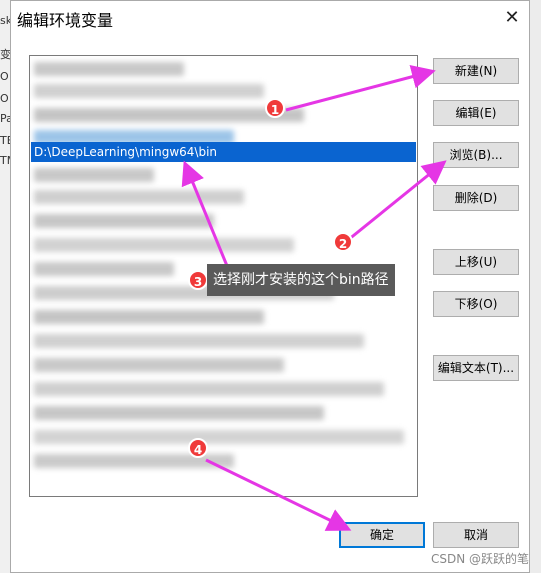 The image size is (541, 573). I want to click on edit-button: 编辑(E), so click(476, 113).